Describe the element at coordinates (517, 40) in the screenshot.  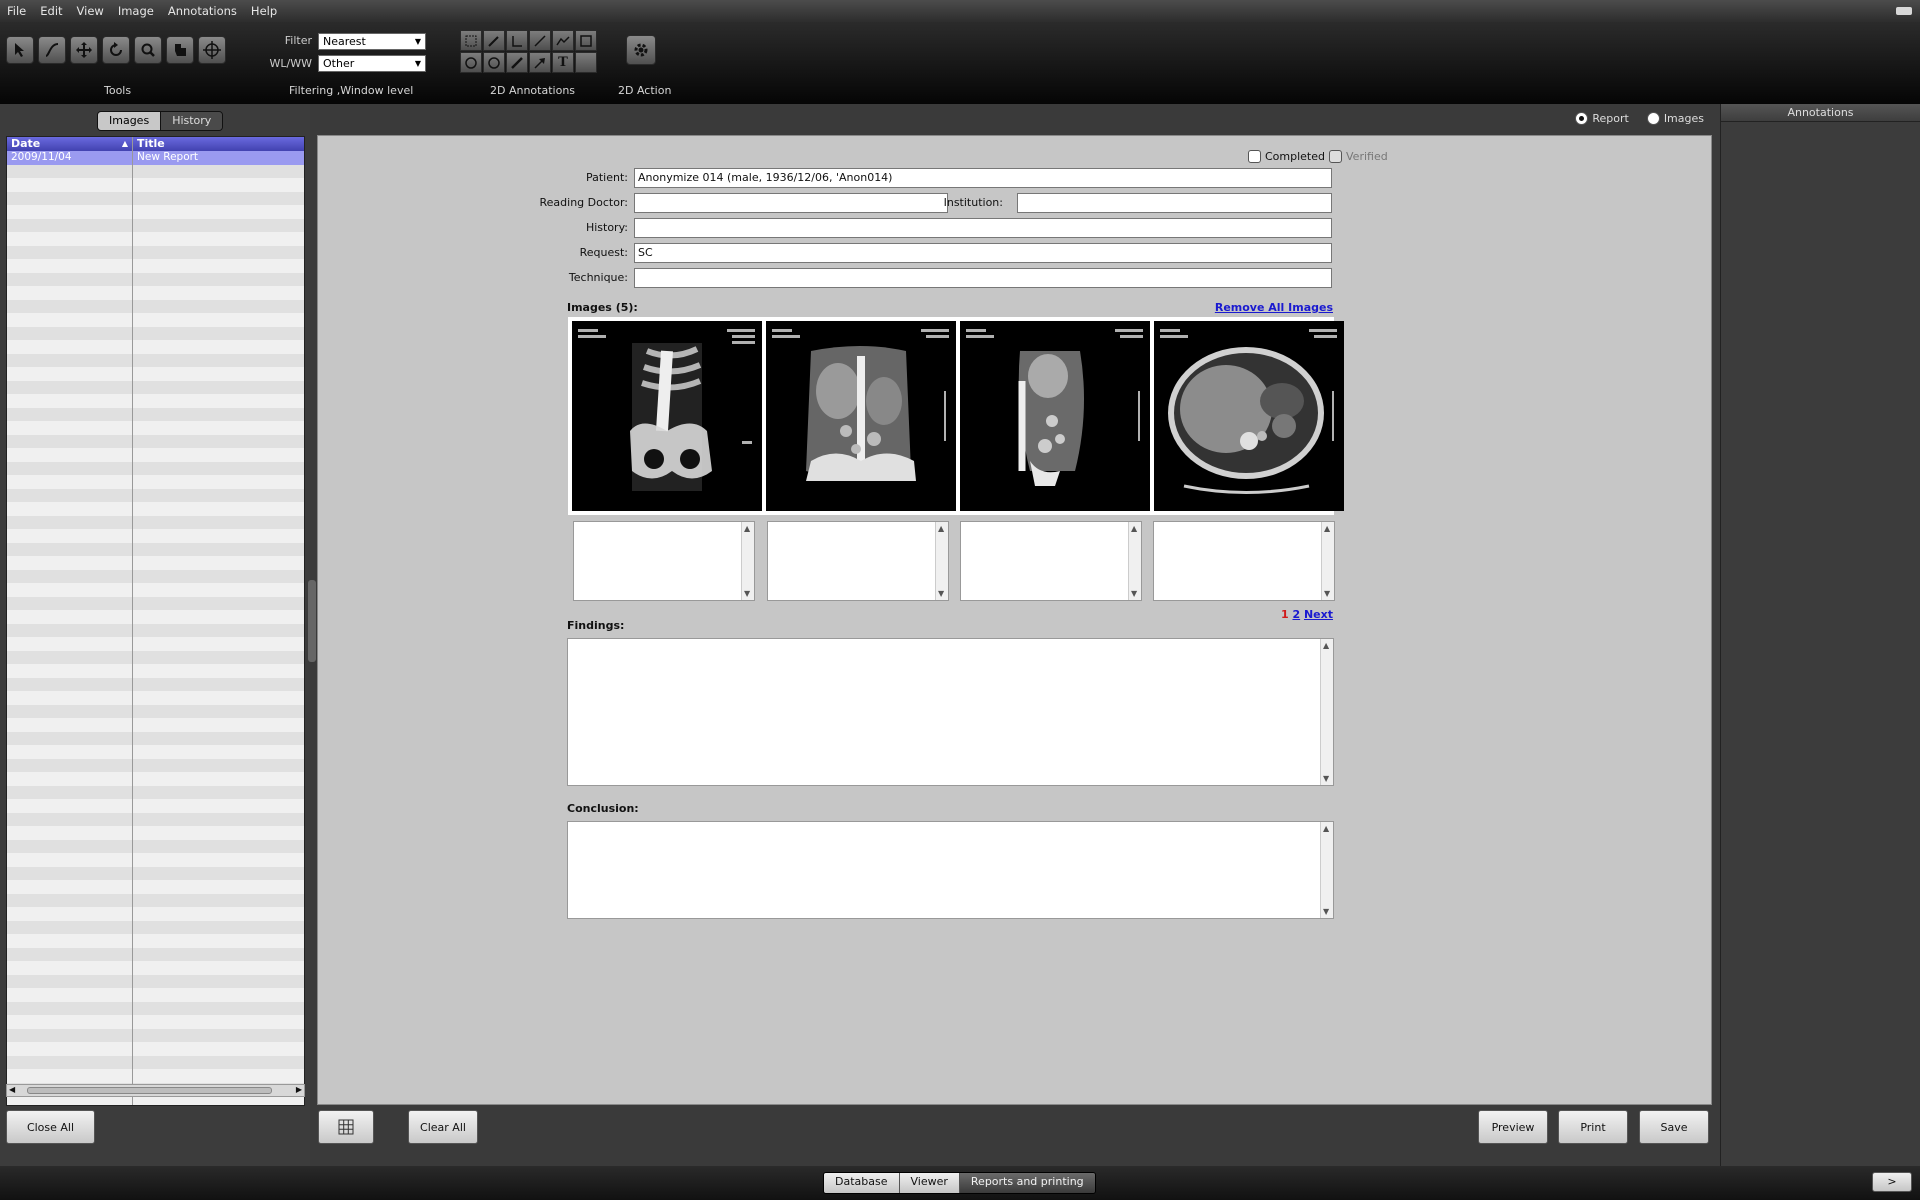
I see `angle-icon` at that location.